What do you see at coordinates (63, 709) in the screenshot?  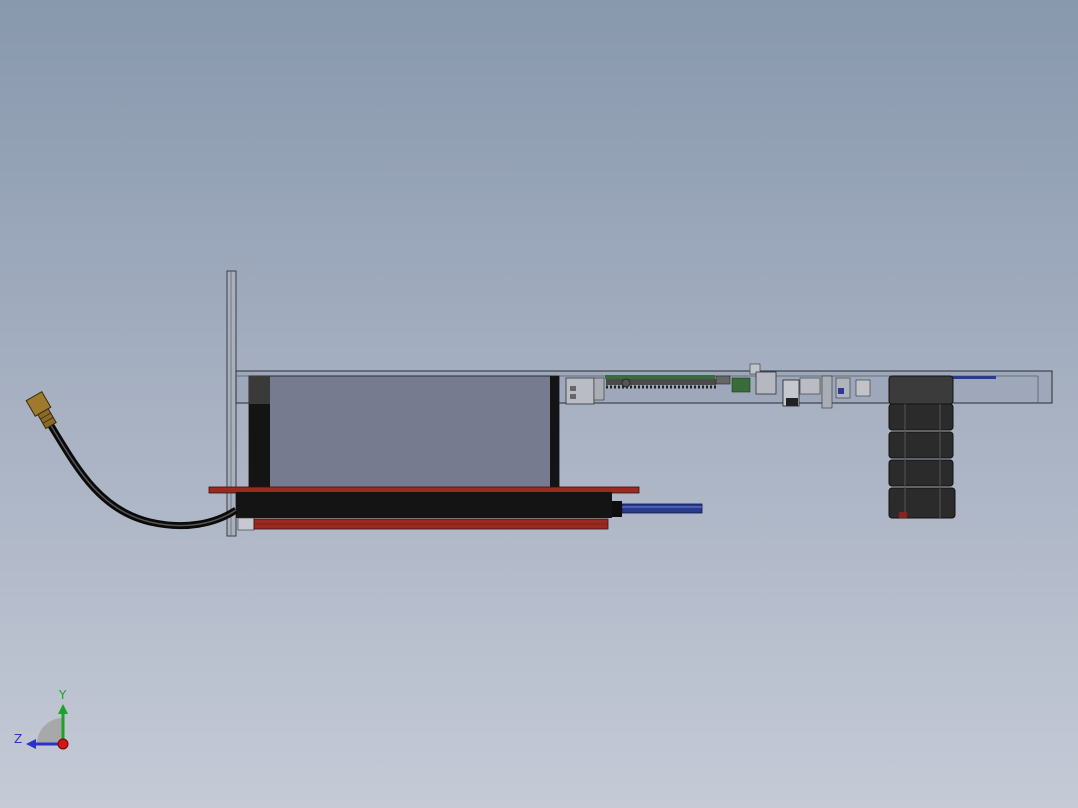 I see `y-axis-arrow` at bounding box center [63, 709].